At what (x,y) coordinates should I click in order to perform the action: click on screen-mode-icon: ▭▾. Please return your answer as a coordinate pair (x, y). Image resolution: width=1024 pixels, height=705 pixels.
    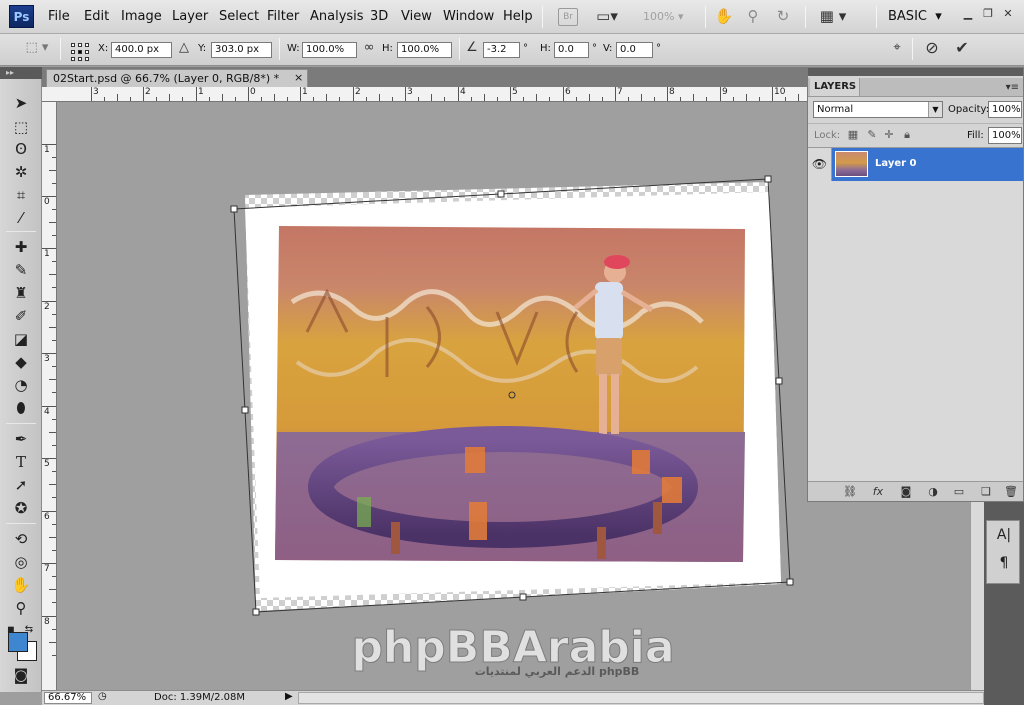
    Looking at the image, I should click on (607, 17).